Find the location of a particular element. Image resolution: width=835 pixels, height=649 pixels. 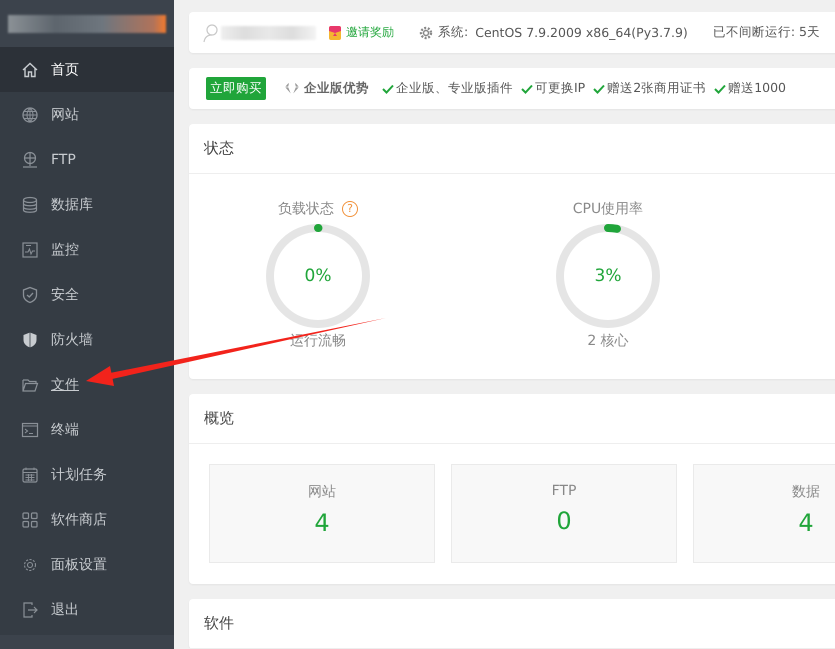

feature-text: 赠送2张商用证书 is located at coordinates (656, 88).